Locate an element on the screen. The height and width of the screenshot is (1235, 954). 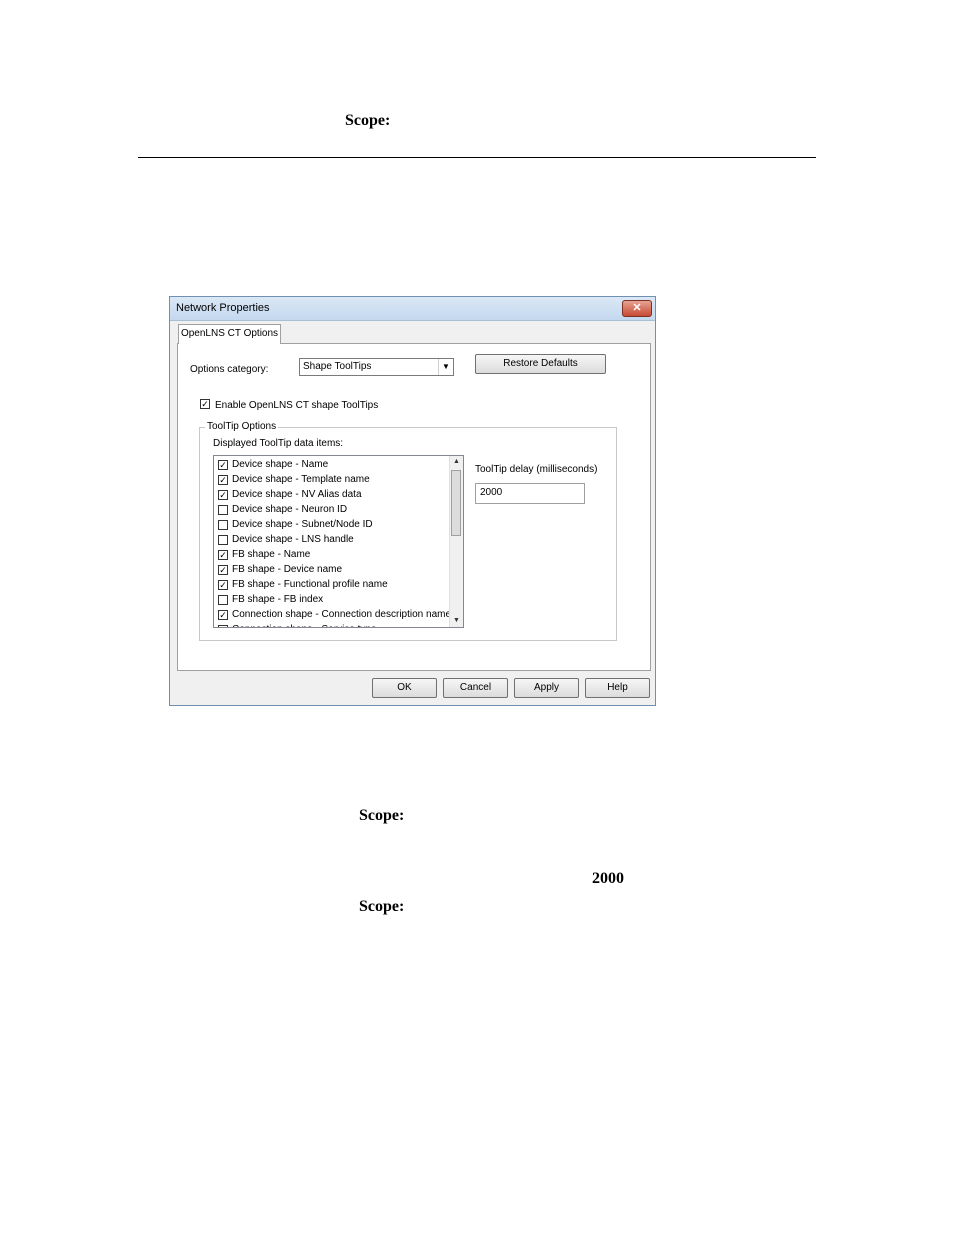
options-category-label: Options category: is located at coordinates (229, 369).